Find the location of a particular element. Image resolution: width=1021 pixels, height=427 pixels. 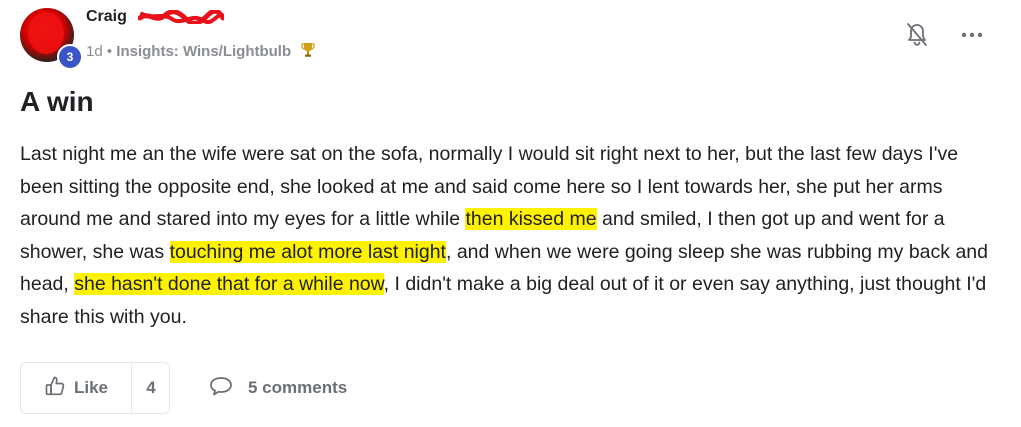

post-time: 1d is located at coordinates (94, 51).